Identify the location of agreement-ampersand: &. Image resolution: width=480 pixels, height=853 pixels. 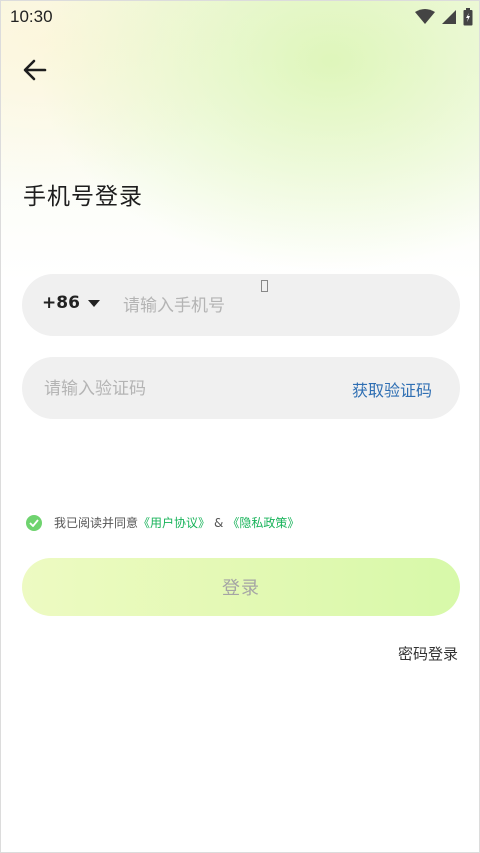
(219, 522).